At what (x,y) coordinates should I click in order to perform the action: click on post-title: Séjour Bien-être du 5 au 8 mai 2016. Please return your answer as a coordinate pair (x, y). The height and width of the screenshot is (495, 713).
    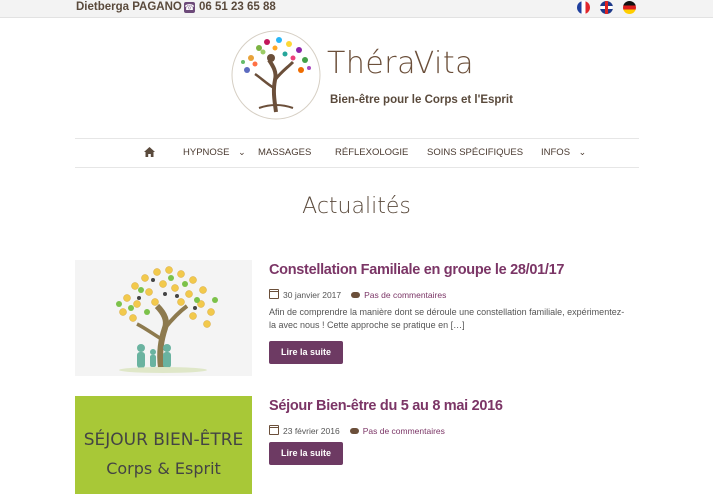
    Looking at the image, I should click on (386, 406).